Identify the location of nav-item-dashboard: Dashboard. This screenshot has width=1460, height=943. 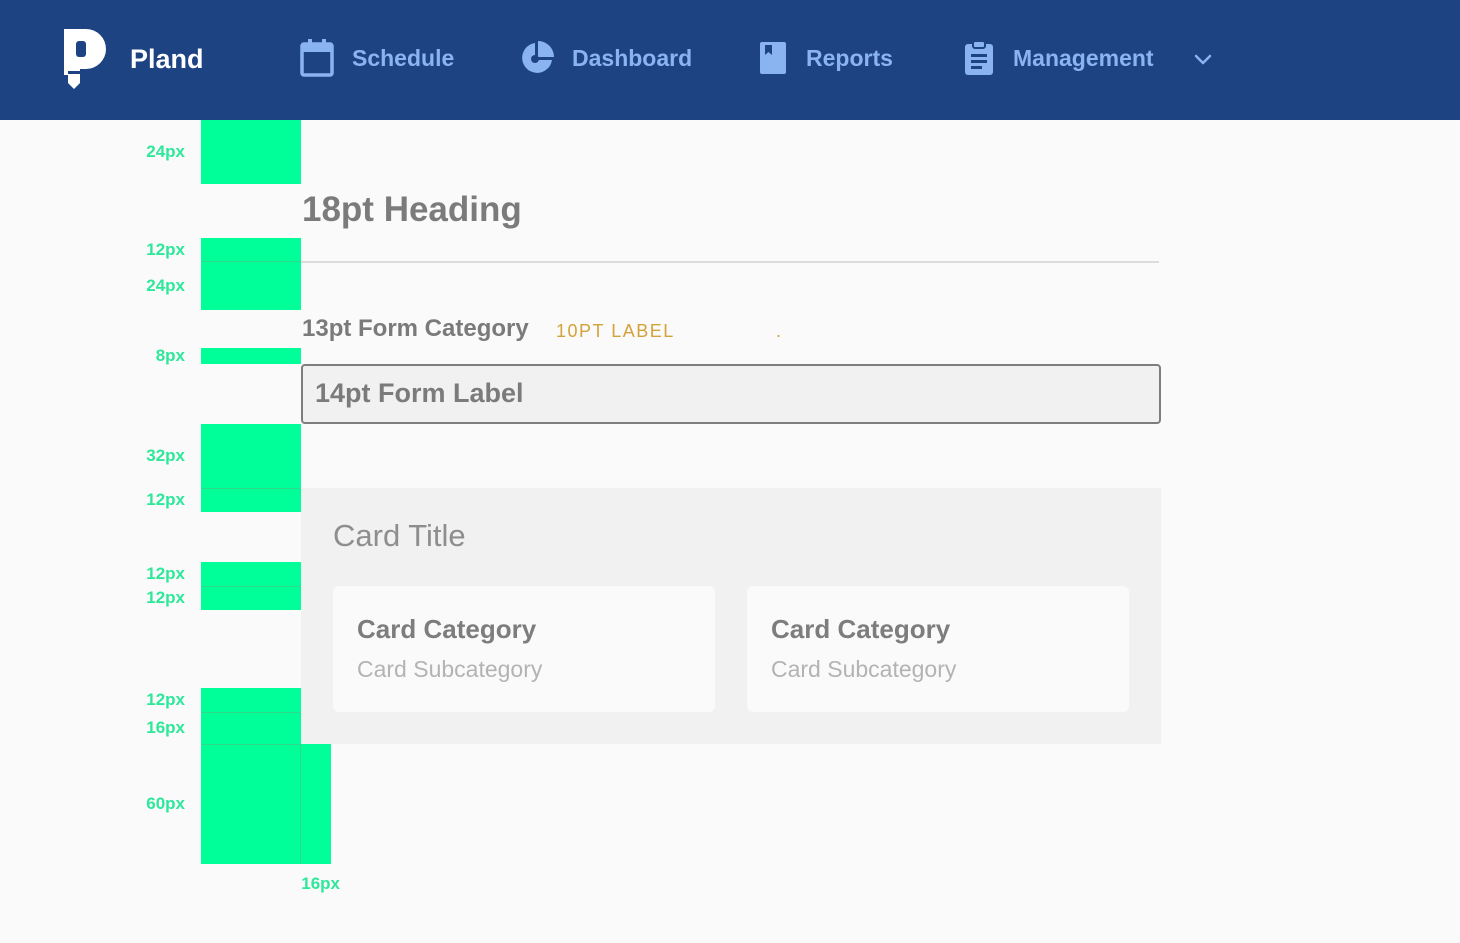
(606, 58).